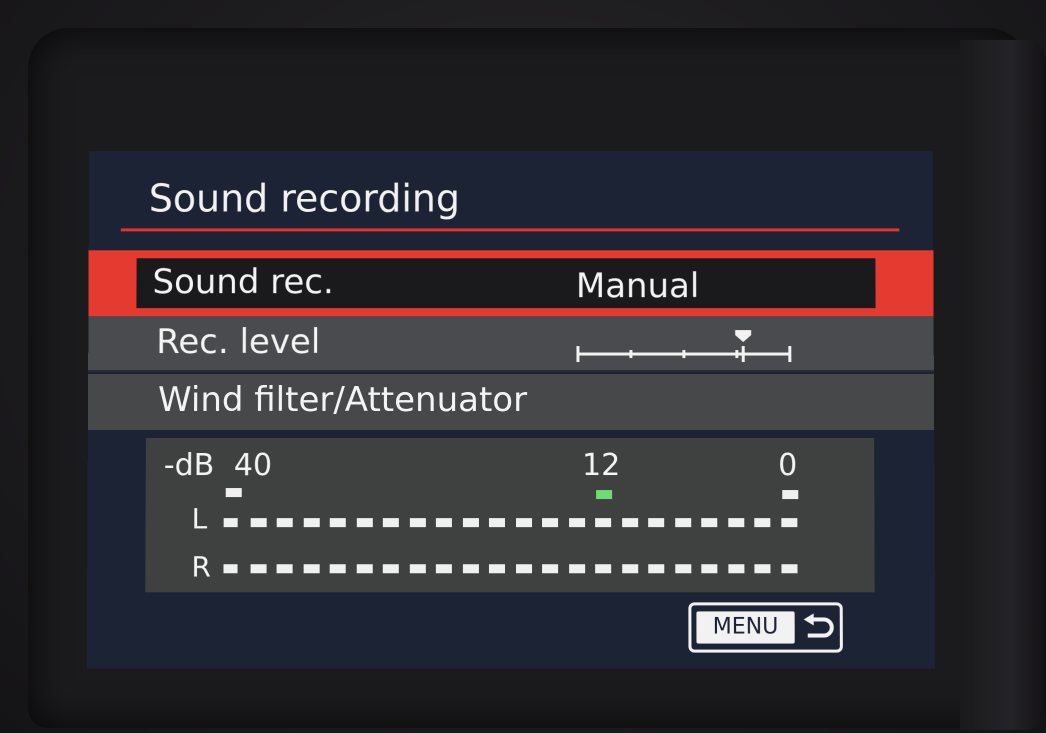 The image size is (1046, 733). What do you see at coordinates (506, 283) in the screenshot?
I see `selection-highlight: Sound rec. Manual` at bounding box center [506, 283].